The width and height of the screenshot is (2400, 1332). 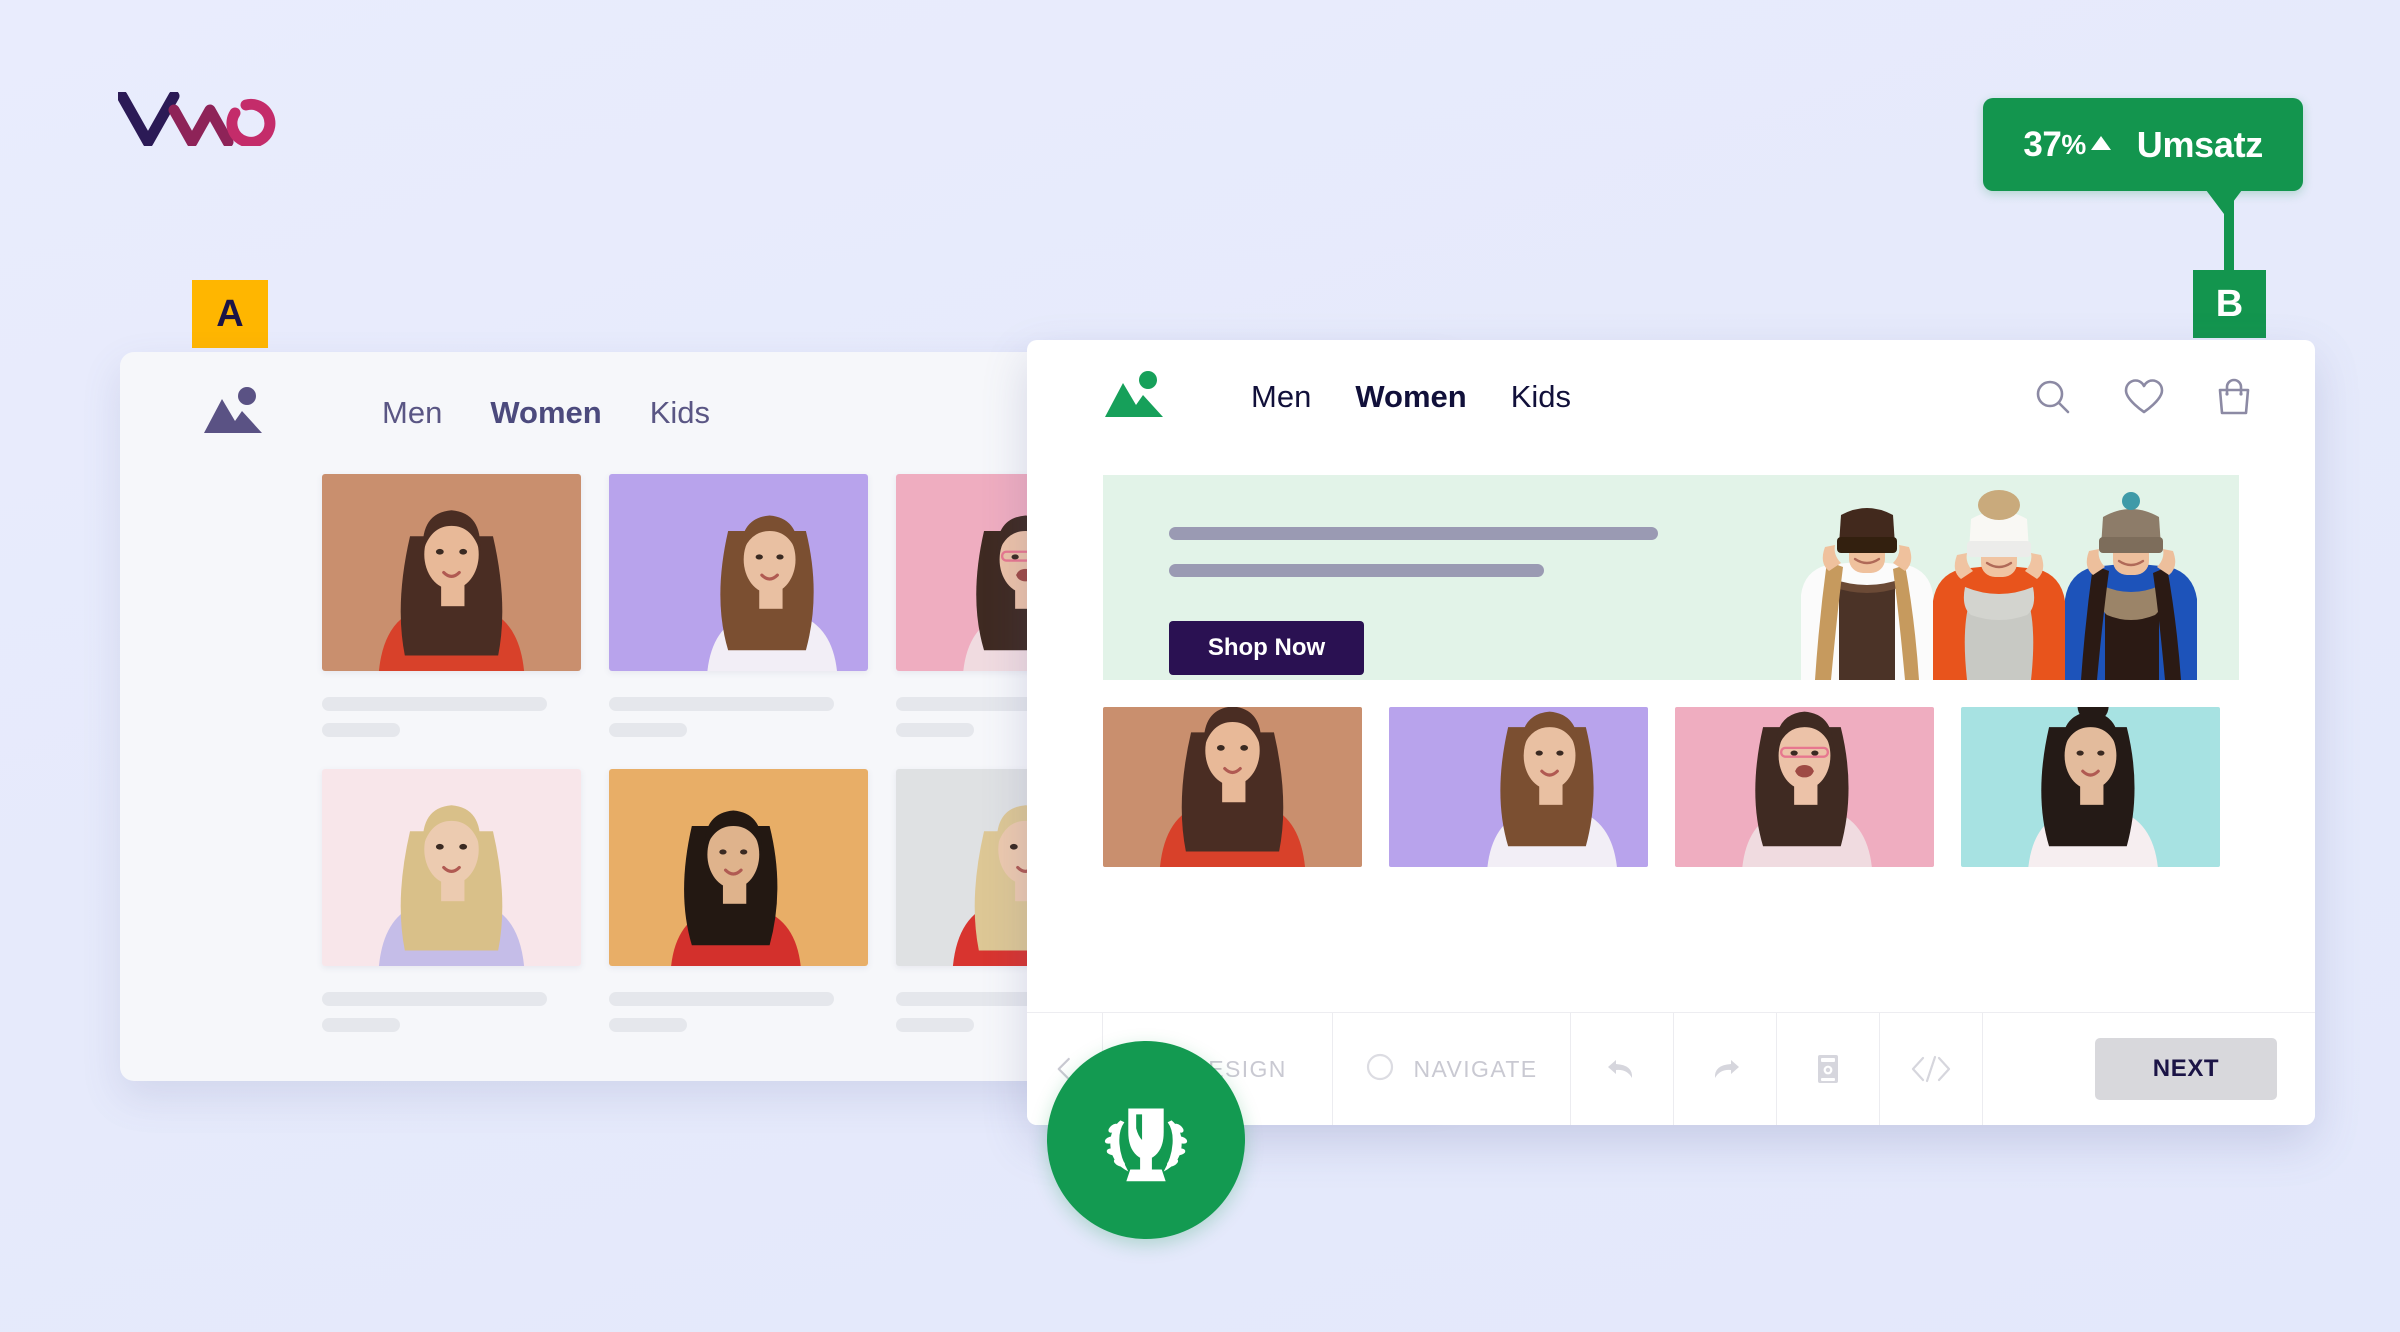 I want to click on redo-arrow-icon, so click(x=1726, y=1069).